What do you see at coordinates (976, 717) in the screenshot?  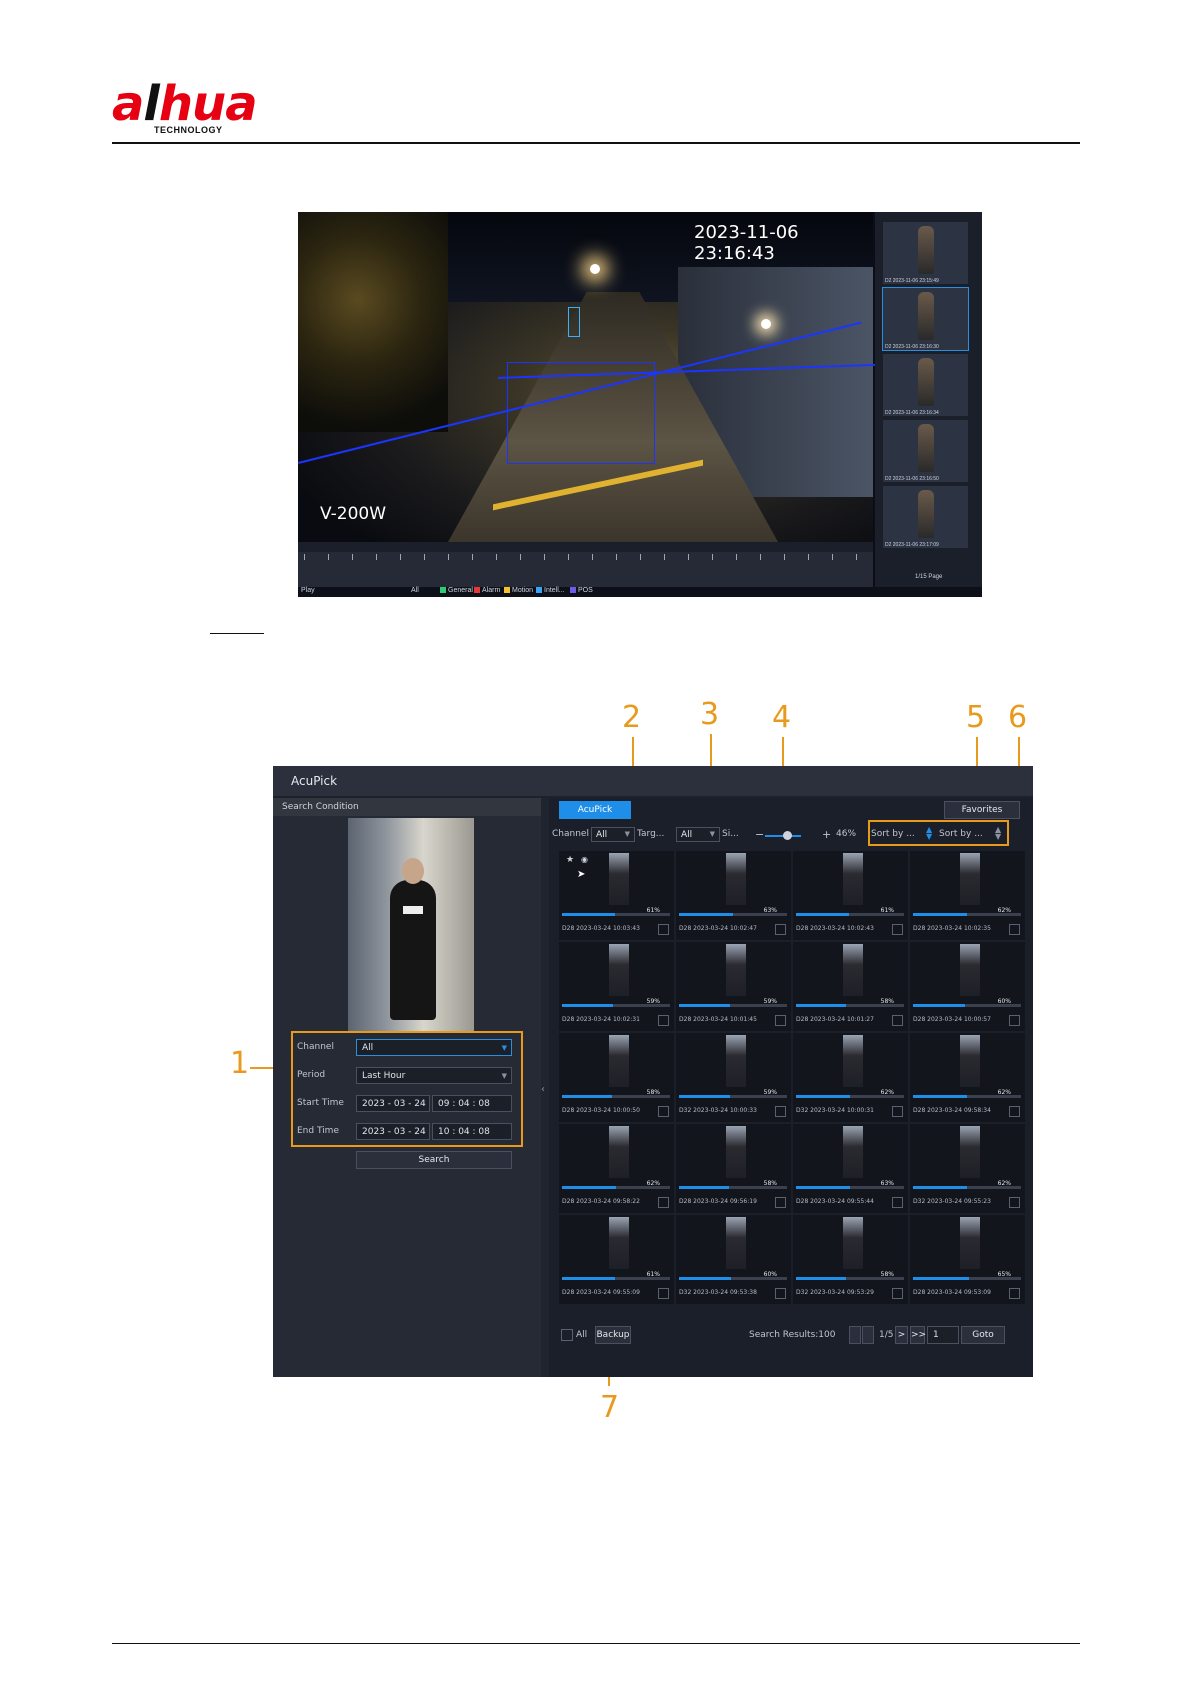 I see `callout-5: 5` at bounding box center [976, 717].